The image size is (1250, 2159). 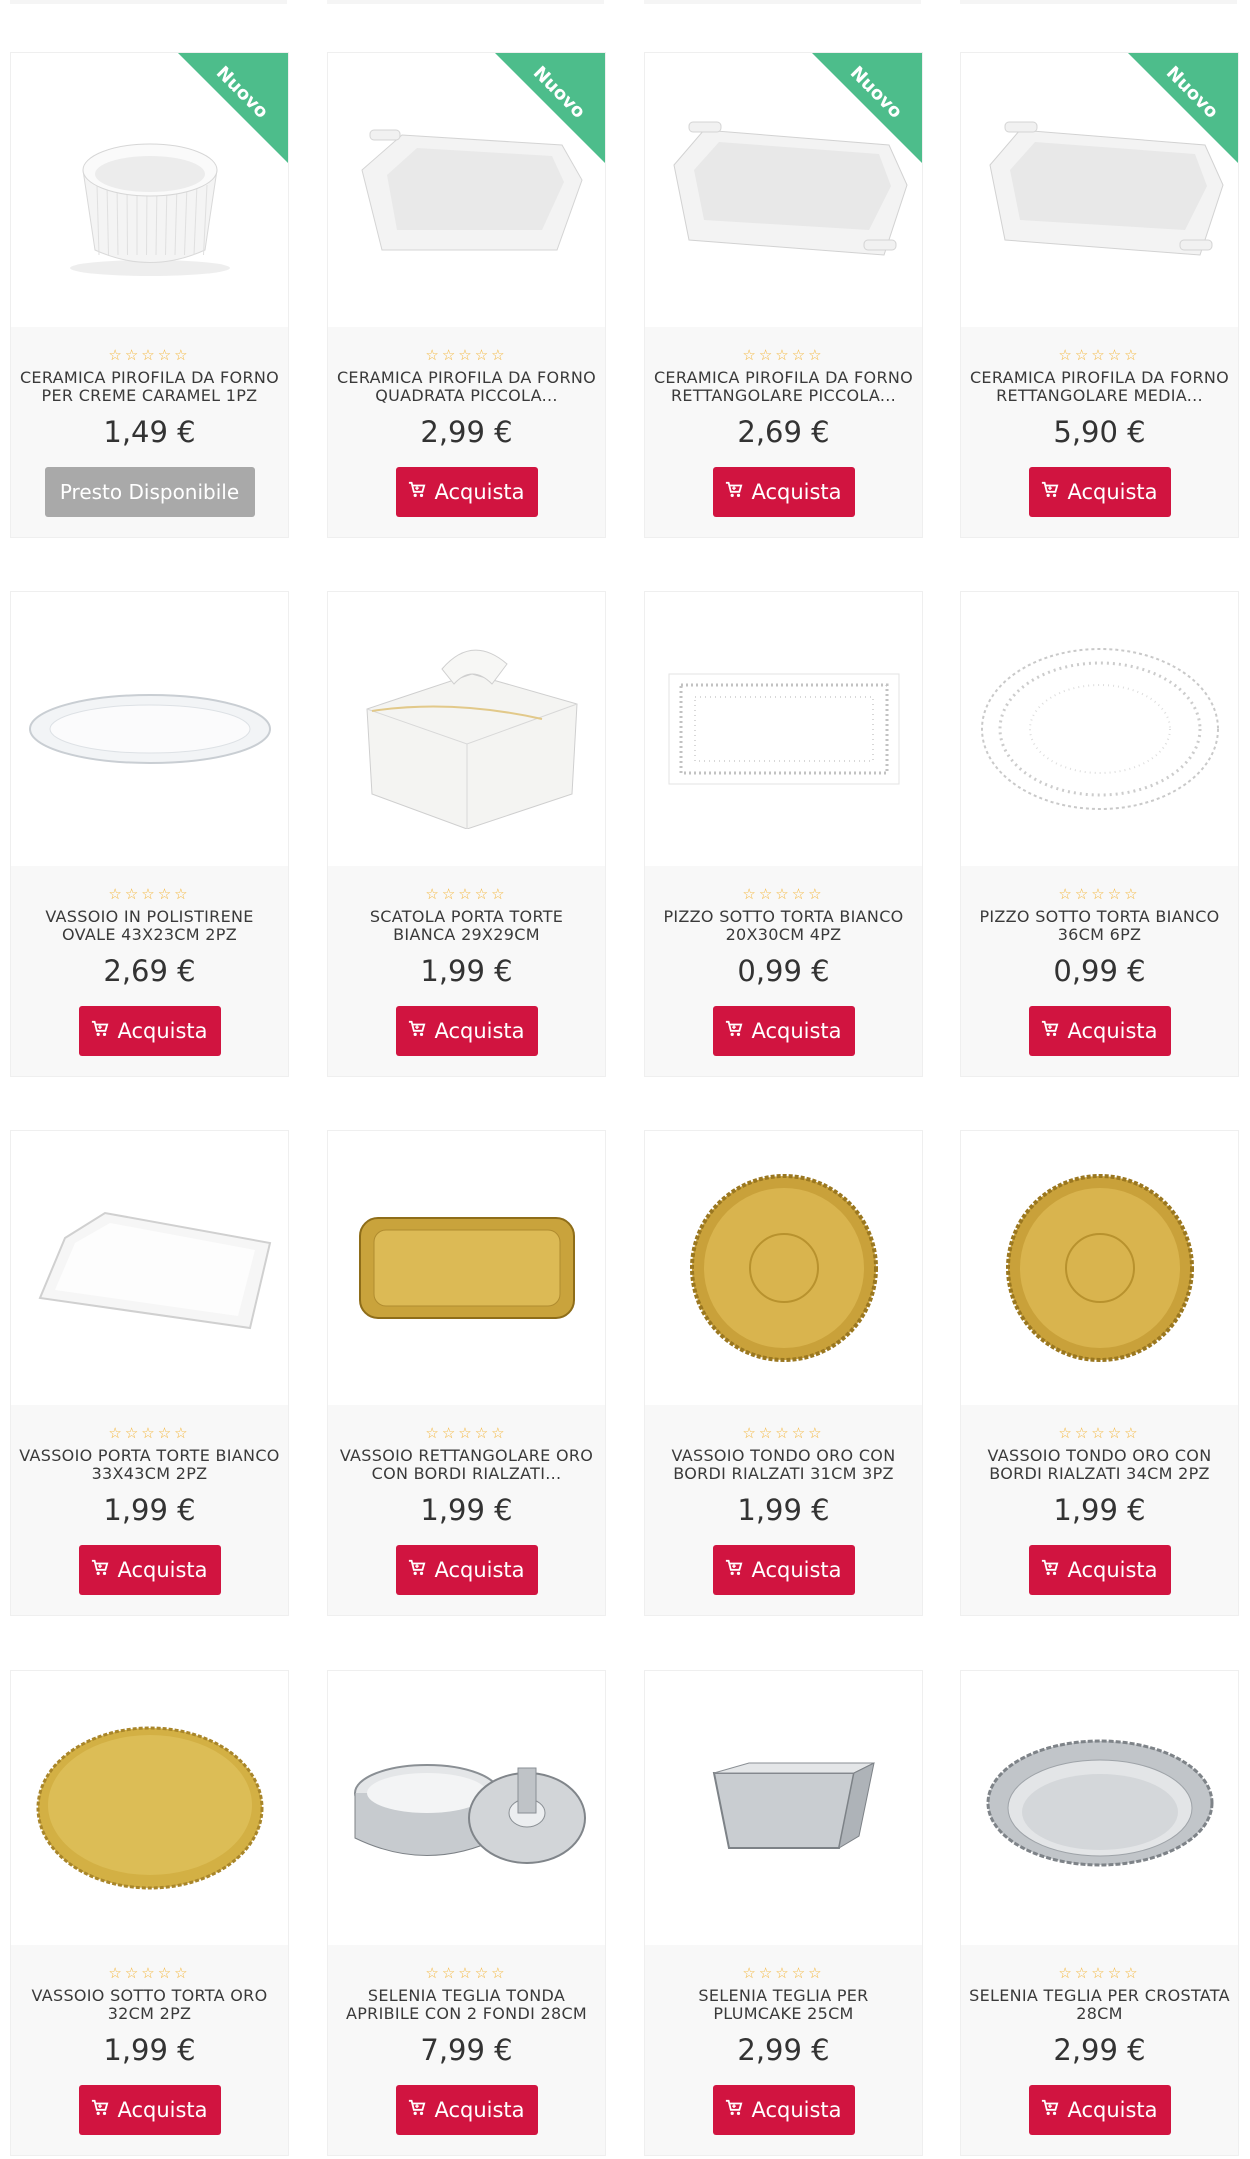 I want to click on product-name: PIZZO SOTTO TORTA BIANCO 36CM 6PZ, so click(x=1099, y=926).